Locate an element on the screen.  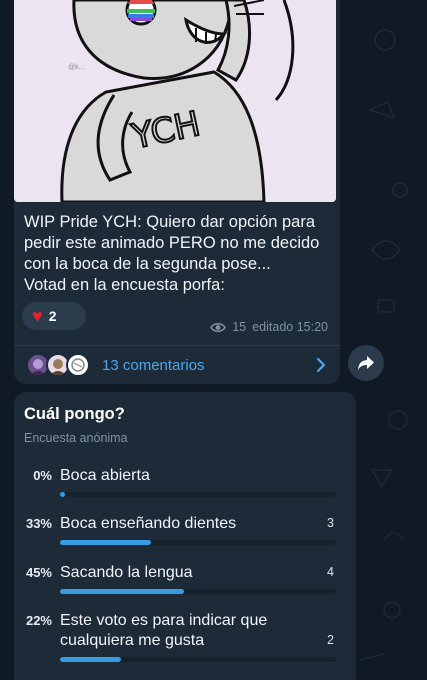
post-caption-line: pedir este animado PERO no me decido is located at coordinates (172, 243).